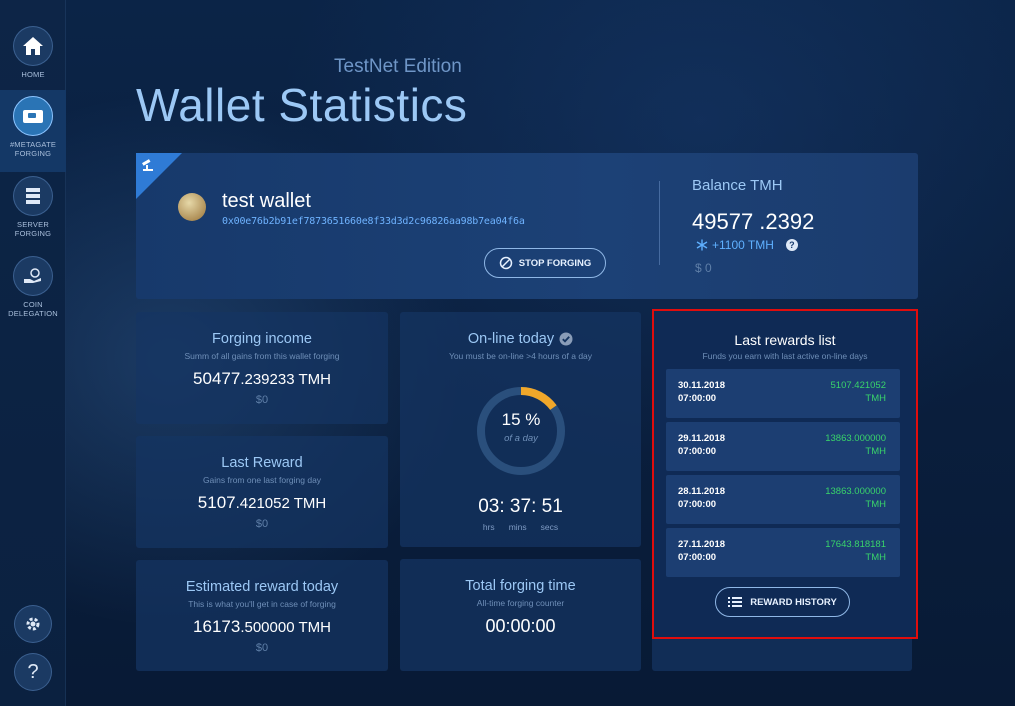 This screenshot has height=706, width=1015. What do you see at coordinates (148, 167) in the screenshot?
I see `forging-icon` at bounding box center [148, 167].